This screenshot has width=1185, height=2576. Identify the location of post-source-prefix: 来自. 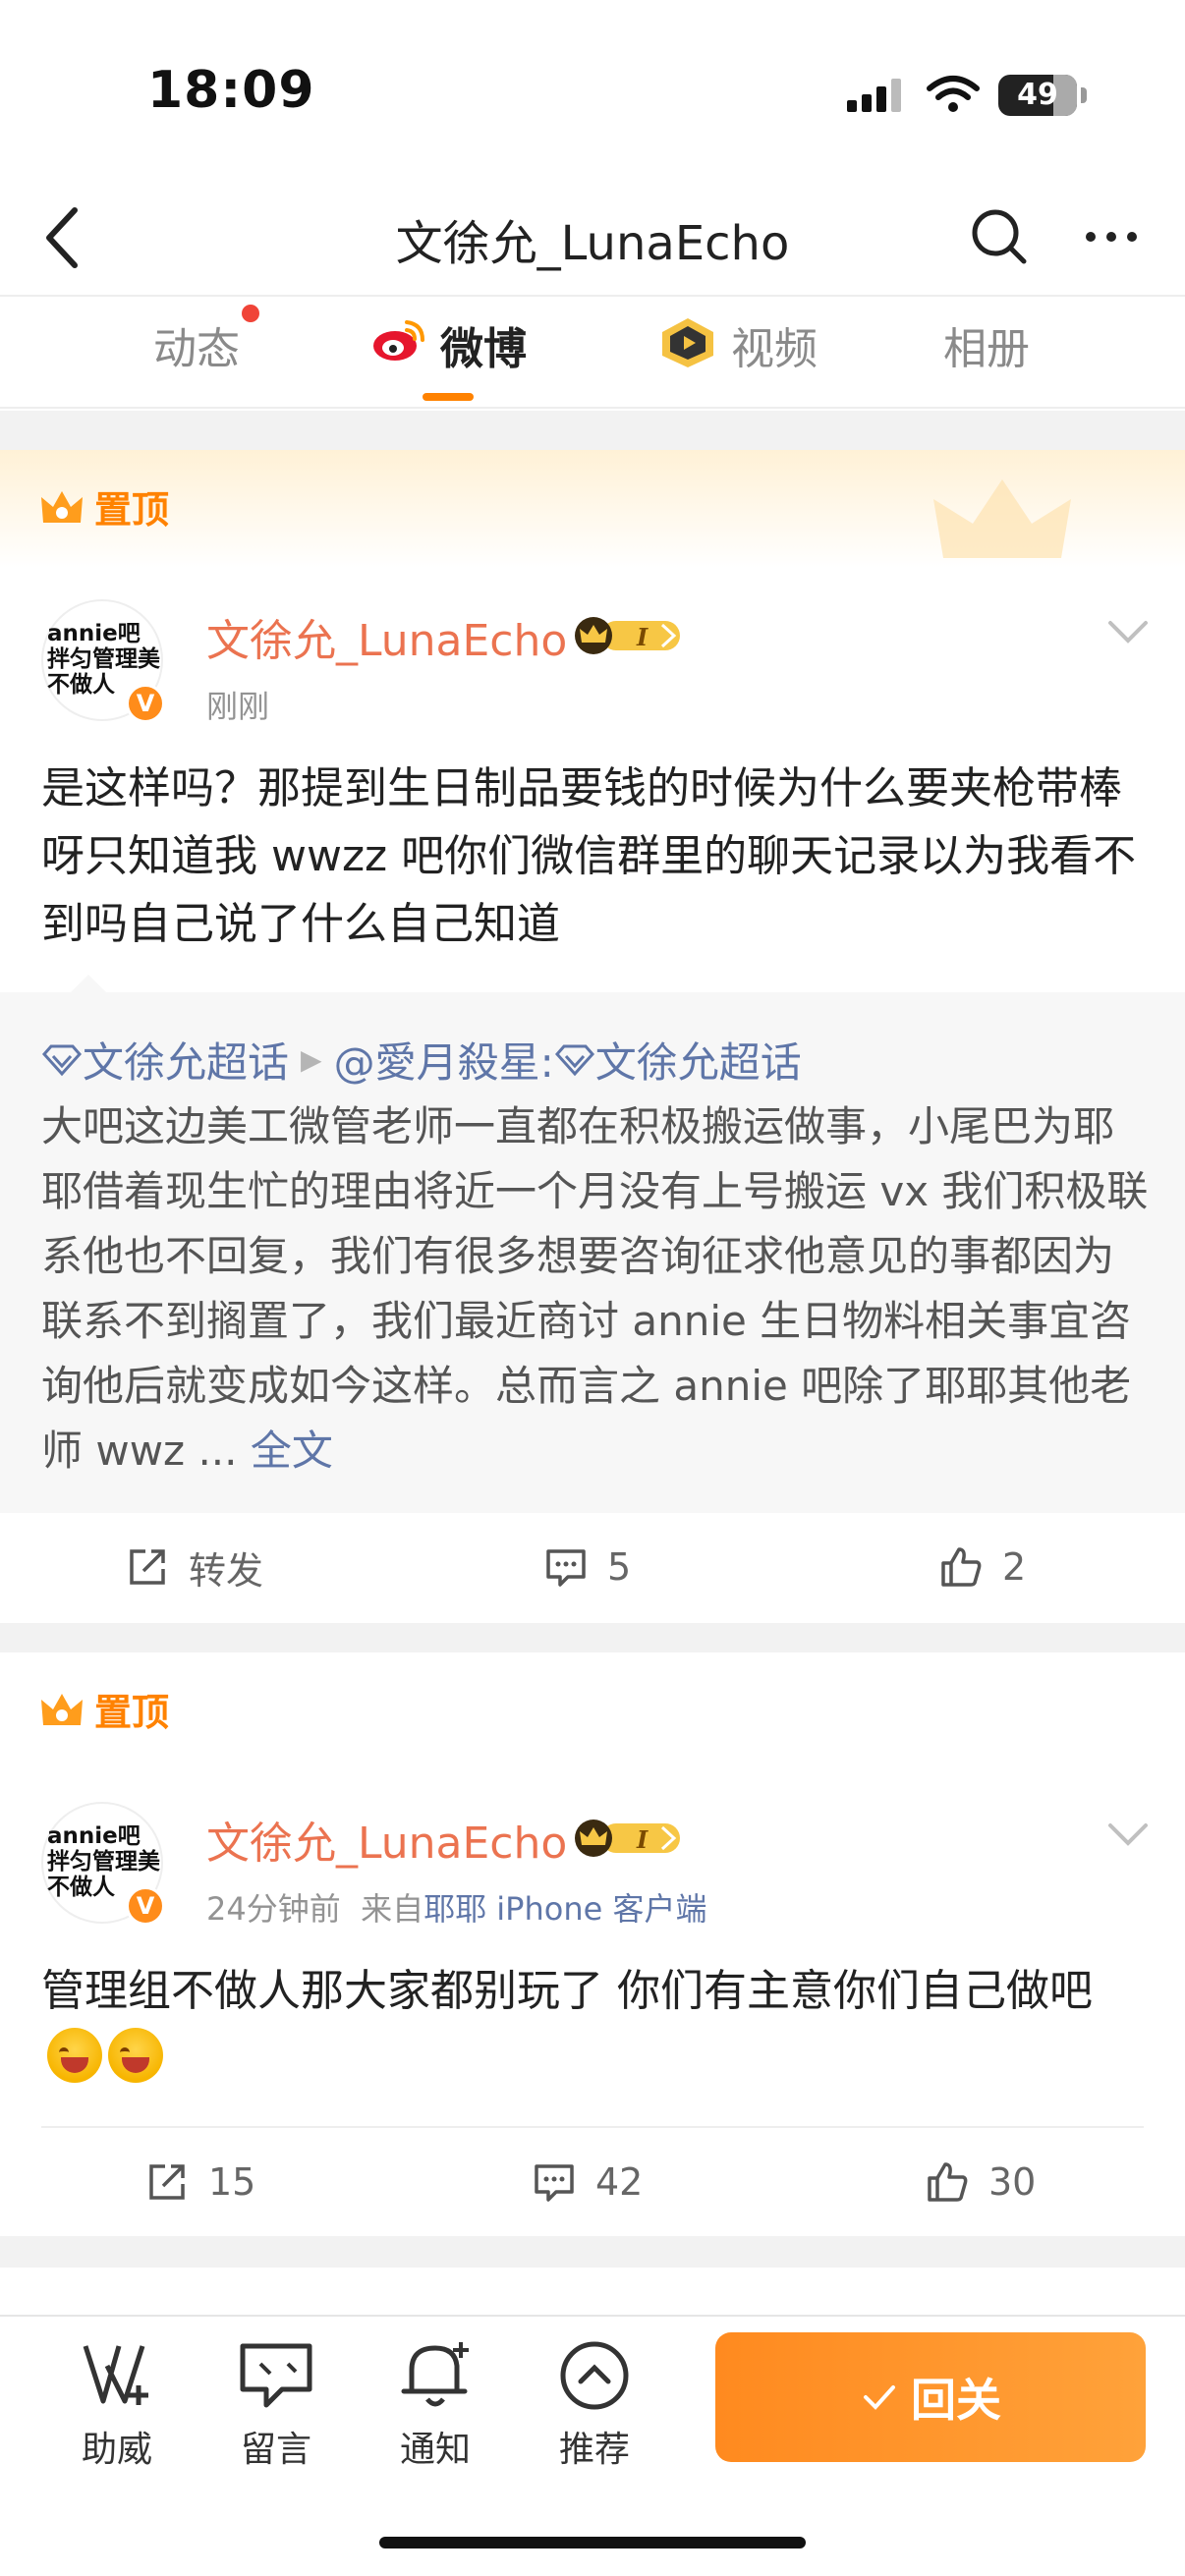
(393, 1909).